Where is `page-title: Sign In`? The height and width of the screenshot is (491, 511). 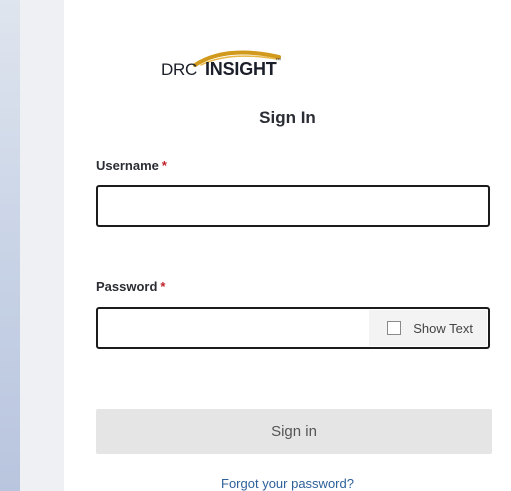
page-title: Sign In is located at coordinates (287, 117).